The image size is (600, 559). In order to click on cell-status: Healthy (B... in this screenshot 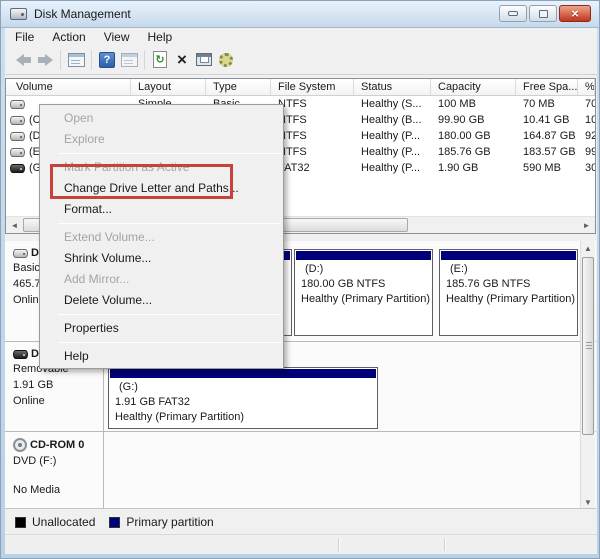, I will do `click(391, 120)`.